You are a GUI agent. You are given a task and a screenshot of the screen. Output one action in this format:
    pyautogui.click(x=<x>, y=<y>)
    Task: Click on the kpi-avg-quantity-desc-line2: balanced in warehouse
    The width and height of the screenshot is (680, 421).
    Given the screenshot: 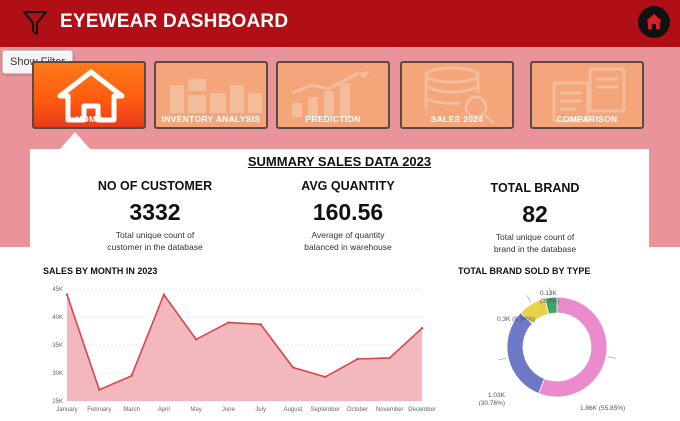 What is the action you would take?
    pyautogui.click(x=348, y=247)
    